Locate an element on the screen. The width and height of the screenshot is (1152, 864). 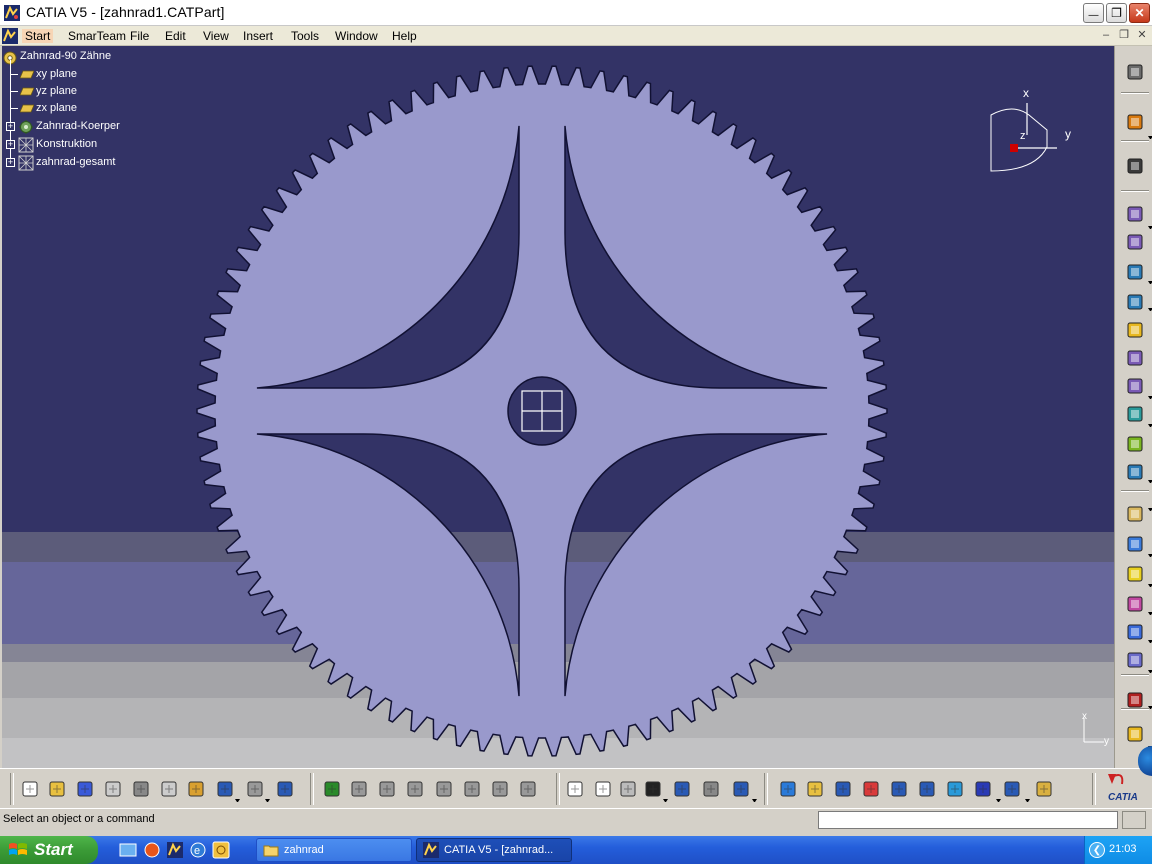
menu-view: View is located at coordinates (216, 36).